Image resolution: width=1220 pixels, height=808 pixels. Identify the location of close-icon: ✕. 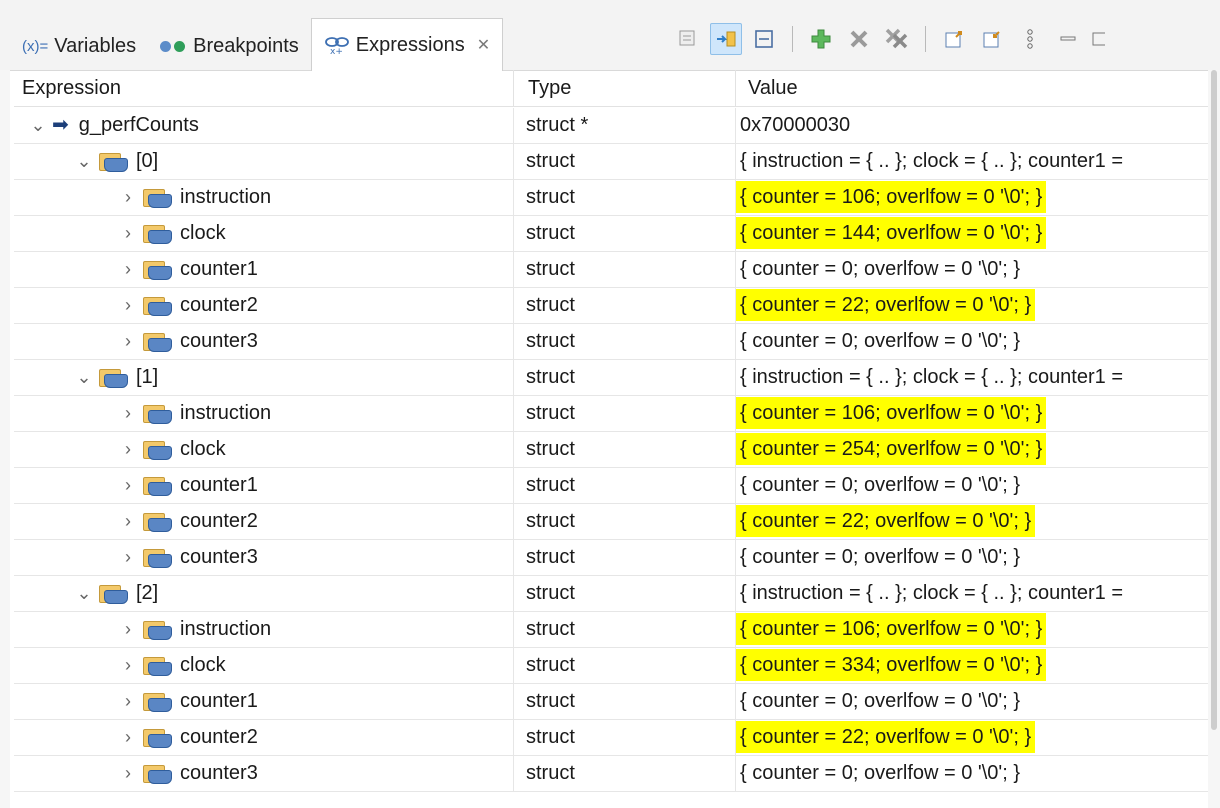
(483, 45).